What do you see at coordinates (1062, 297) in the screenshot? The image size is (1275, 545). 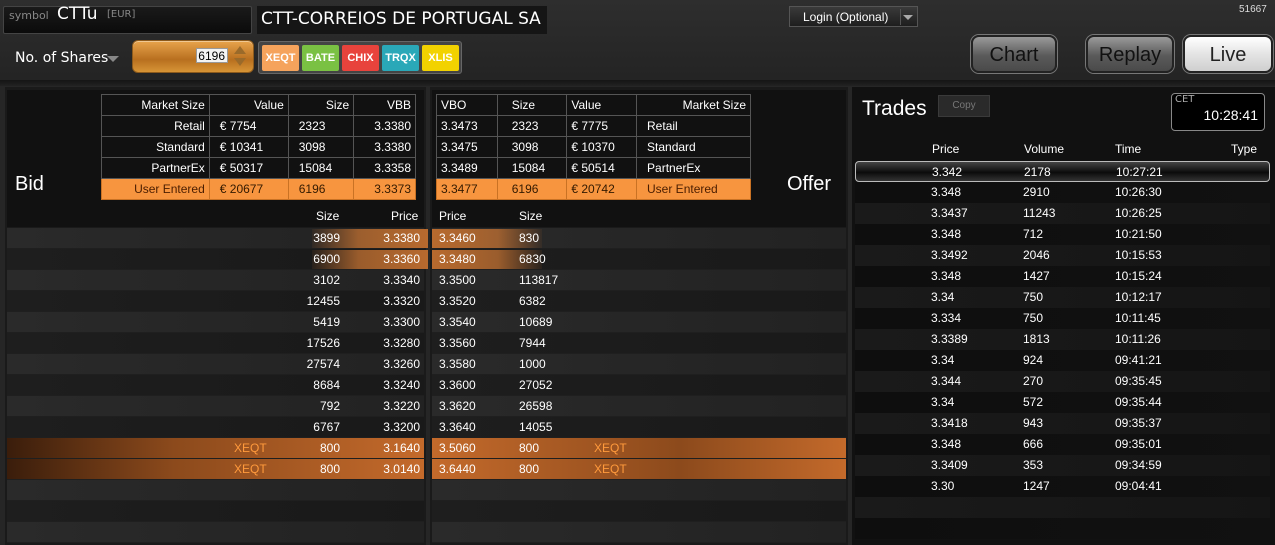 I see `trade-row: 3.34 750 10:12:17` at bounding box center [1062, 297].